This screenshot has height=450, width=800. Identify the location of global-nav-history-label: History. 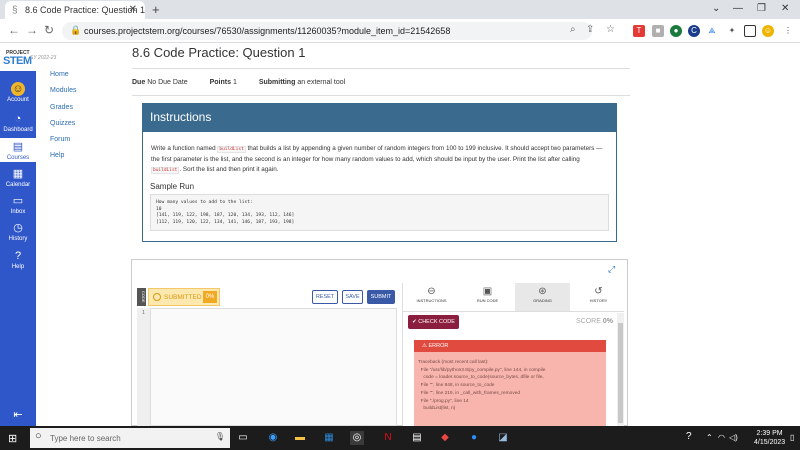
(18, 239).